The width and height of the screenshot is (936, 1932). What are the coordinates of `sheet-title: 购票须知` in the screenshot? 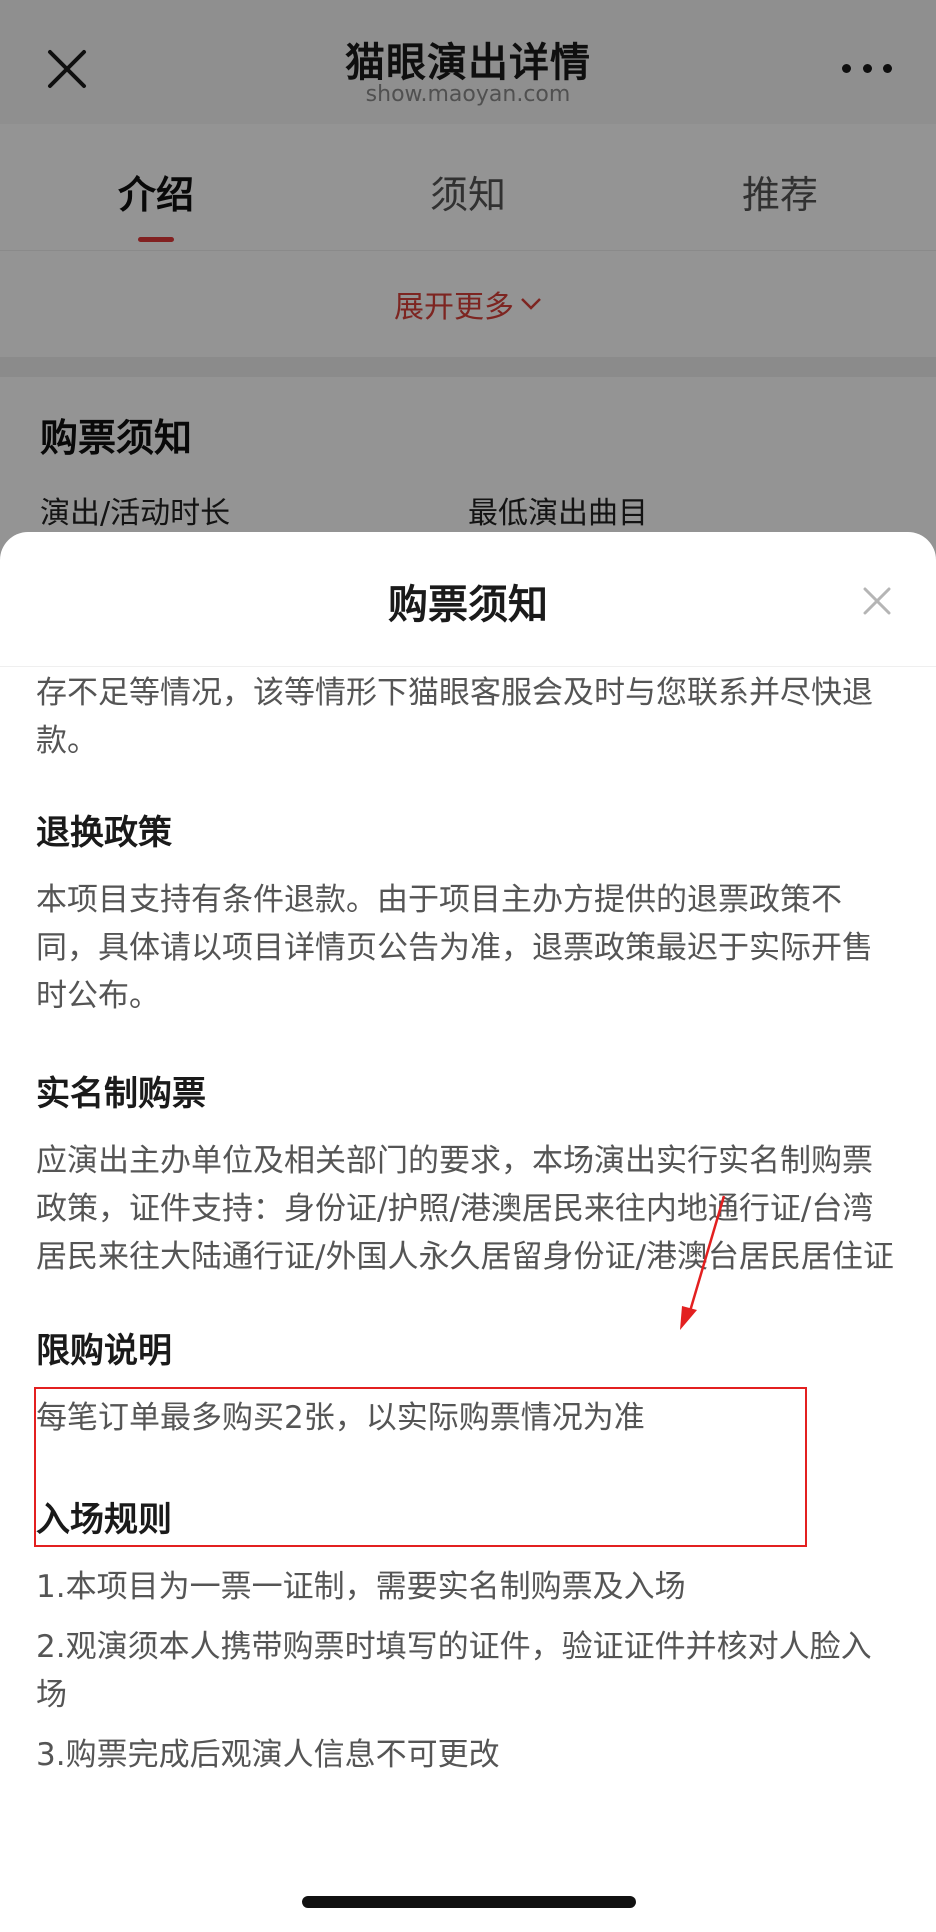 It's located at (468, 605).